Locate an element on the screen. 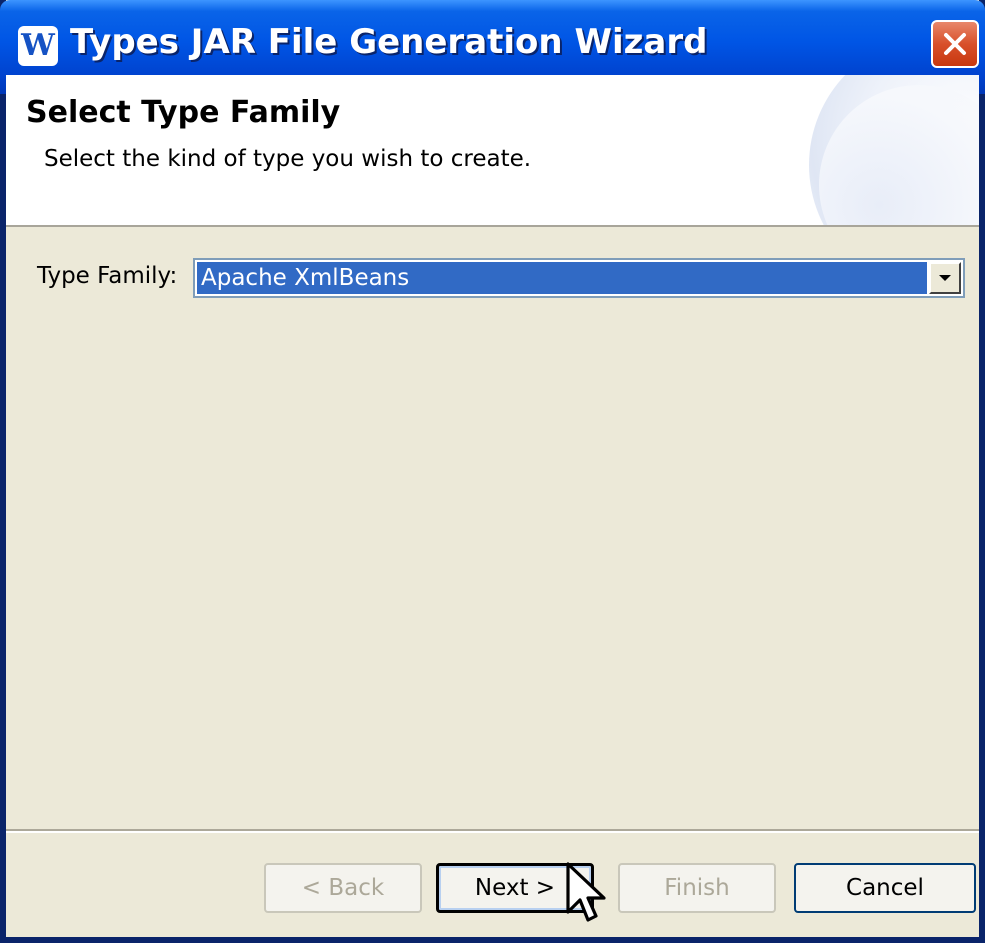  close-button is located at coordinates (955, 44).